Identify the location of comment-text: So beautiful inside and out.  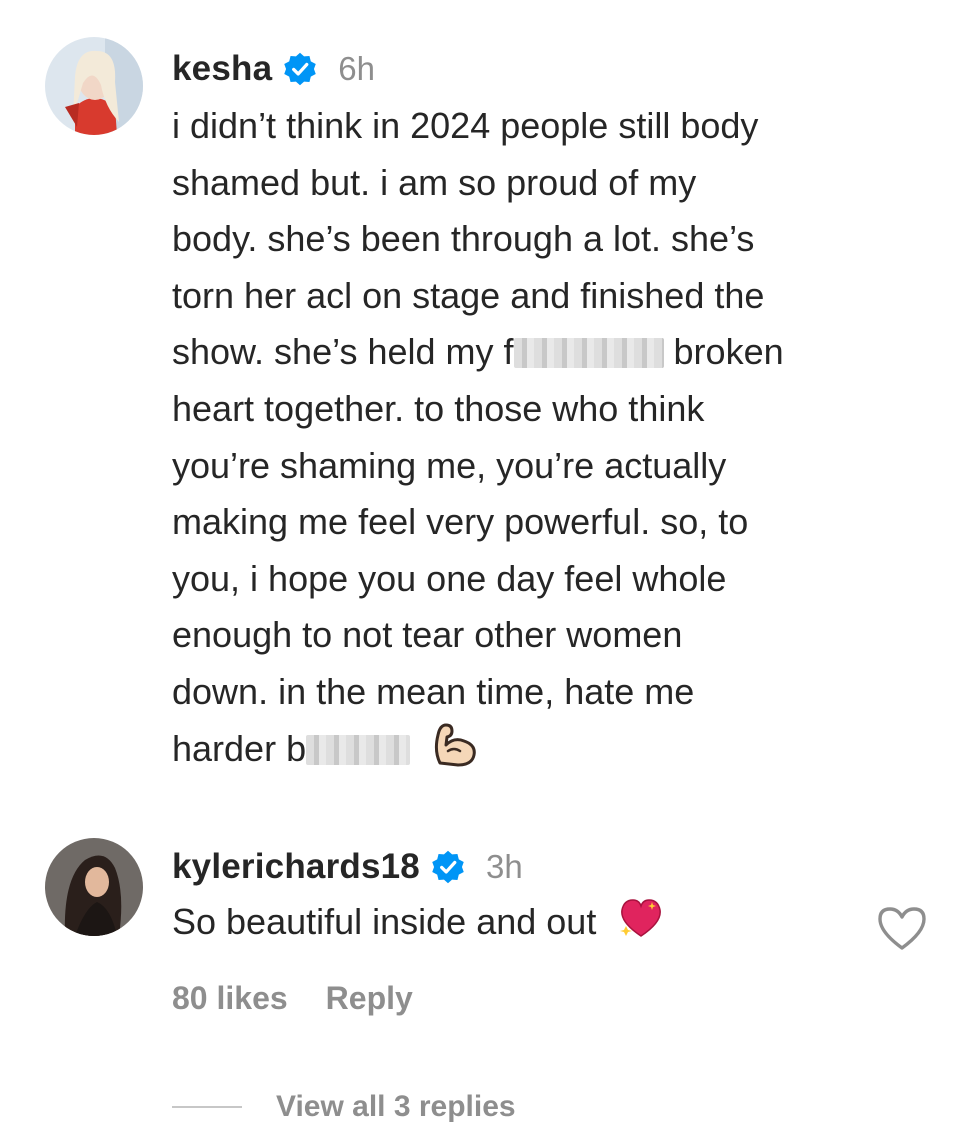
(419, 922).